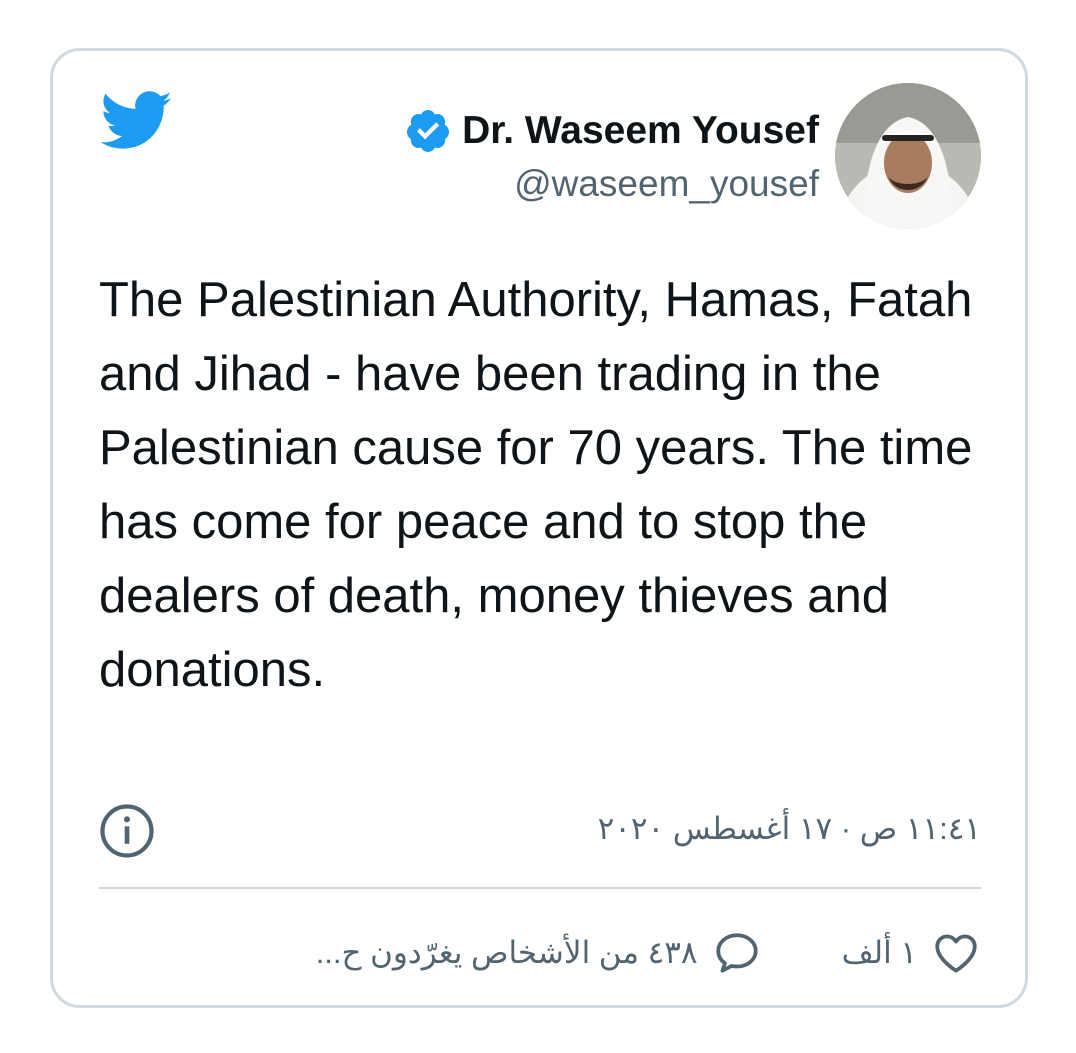 This screenshot has width=1076, height=1053. What do you see at coordinates (611, 156) in the screenshot?
I see `author-info: Dr. Waseem Yousef @waseem_yousef` at bounding box center [611, 156].